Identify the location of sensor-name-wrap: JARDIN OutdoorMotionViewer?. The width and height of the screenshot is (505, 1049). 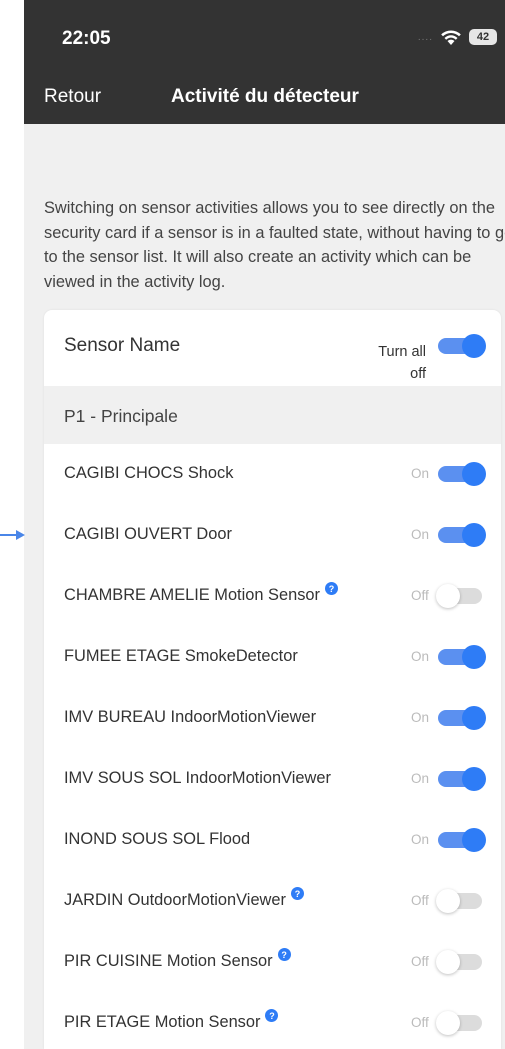
(184, 898).